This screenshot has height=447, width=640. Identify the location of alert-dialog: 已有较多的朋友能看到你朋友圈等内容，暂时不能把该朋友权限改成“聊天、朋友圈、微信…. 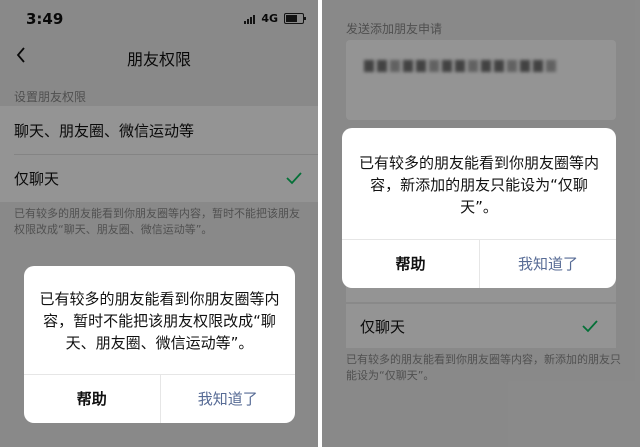
(159, 344).